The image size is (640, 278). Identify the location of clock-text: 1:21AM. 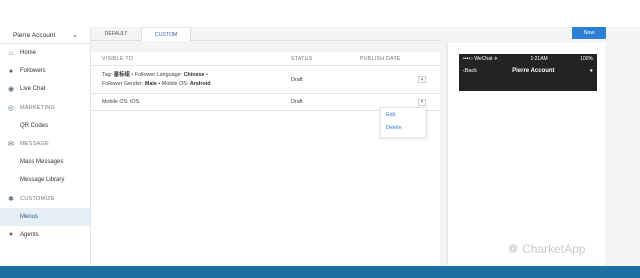
(539, 59).